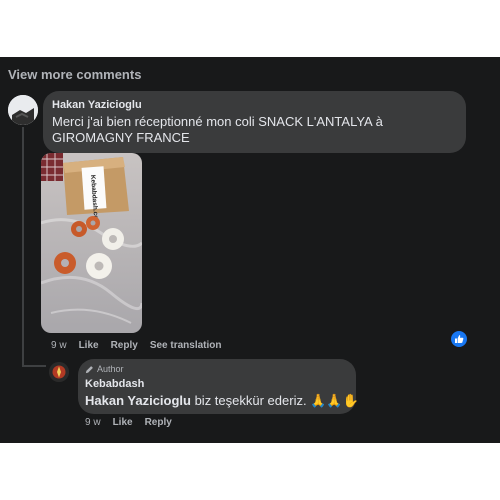 This screenshot has height=500, width=500. Describe the element at coordinates (97, 105) in the screenshot. I see `comment-author: Hakan Yazicioglu` at that location.